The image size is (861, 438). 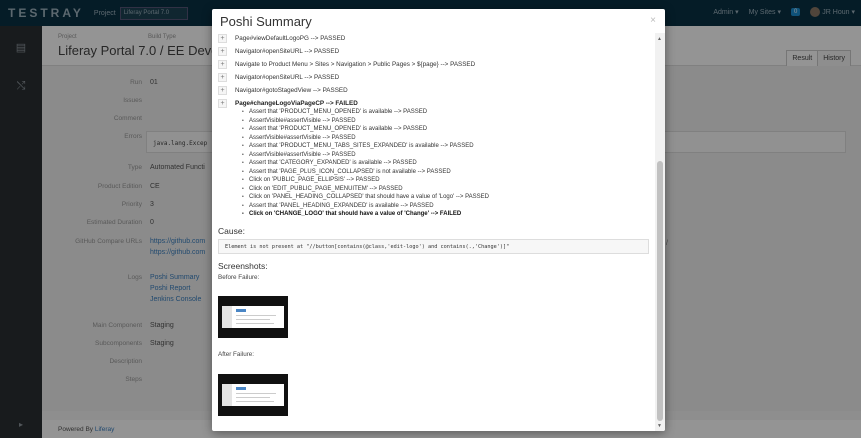 What do you see at coordinates (253, 317) in the screenshot?
I see `before-failure-screenshot` at bounding box center [253, 317].